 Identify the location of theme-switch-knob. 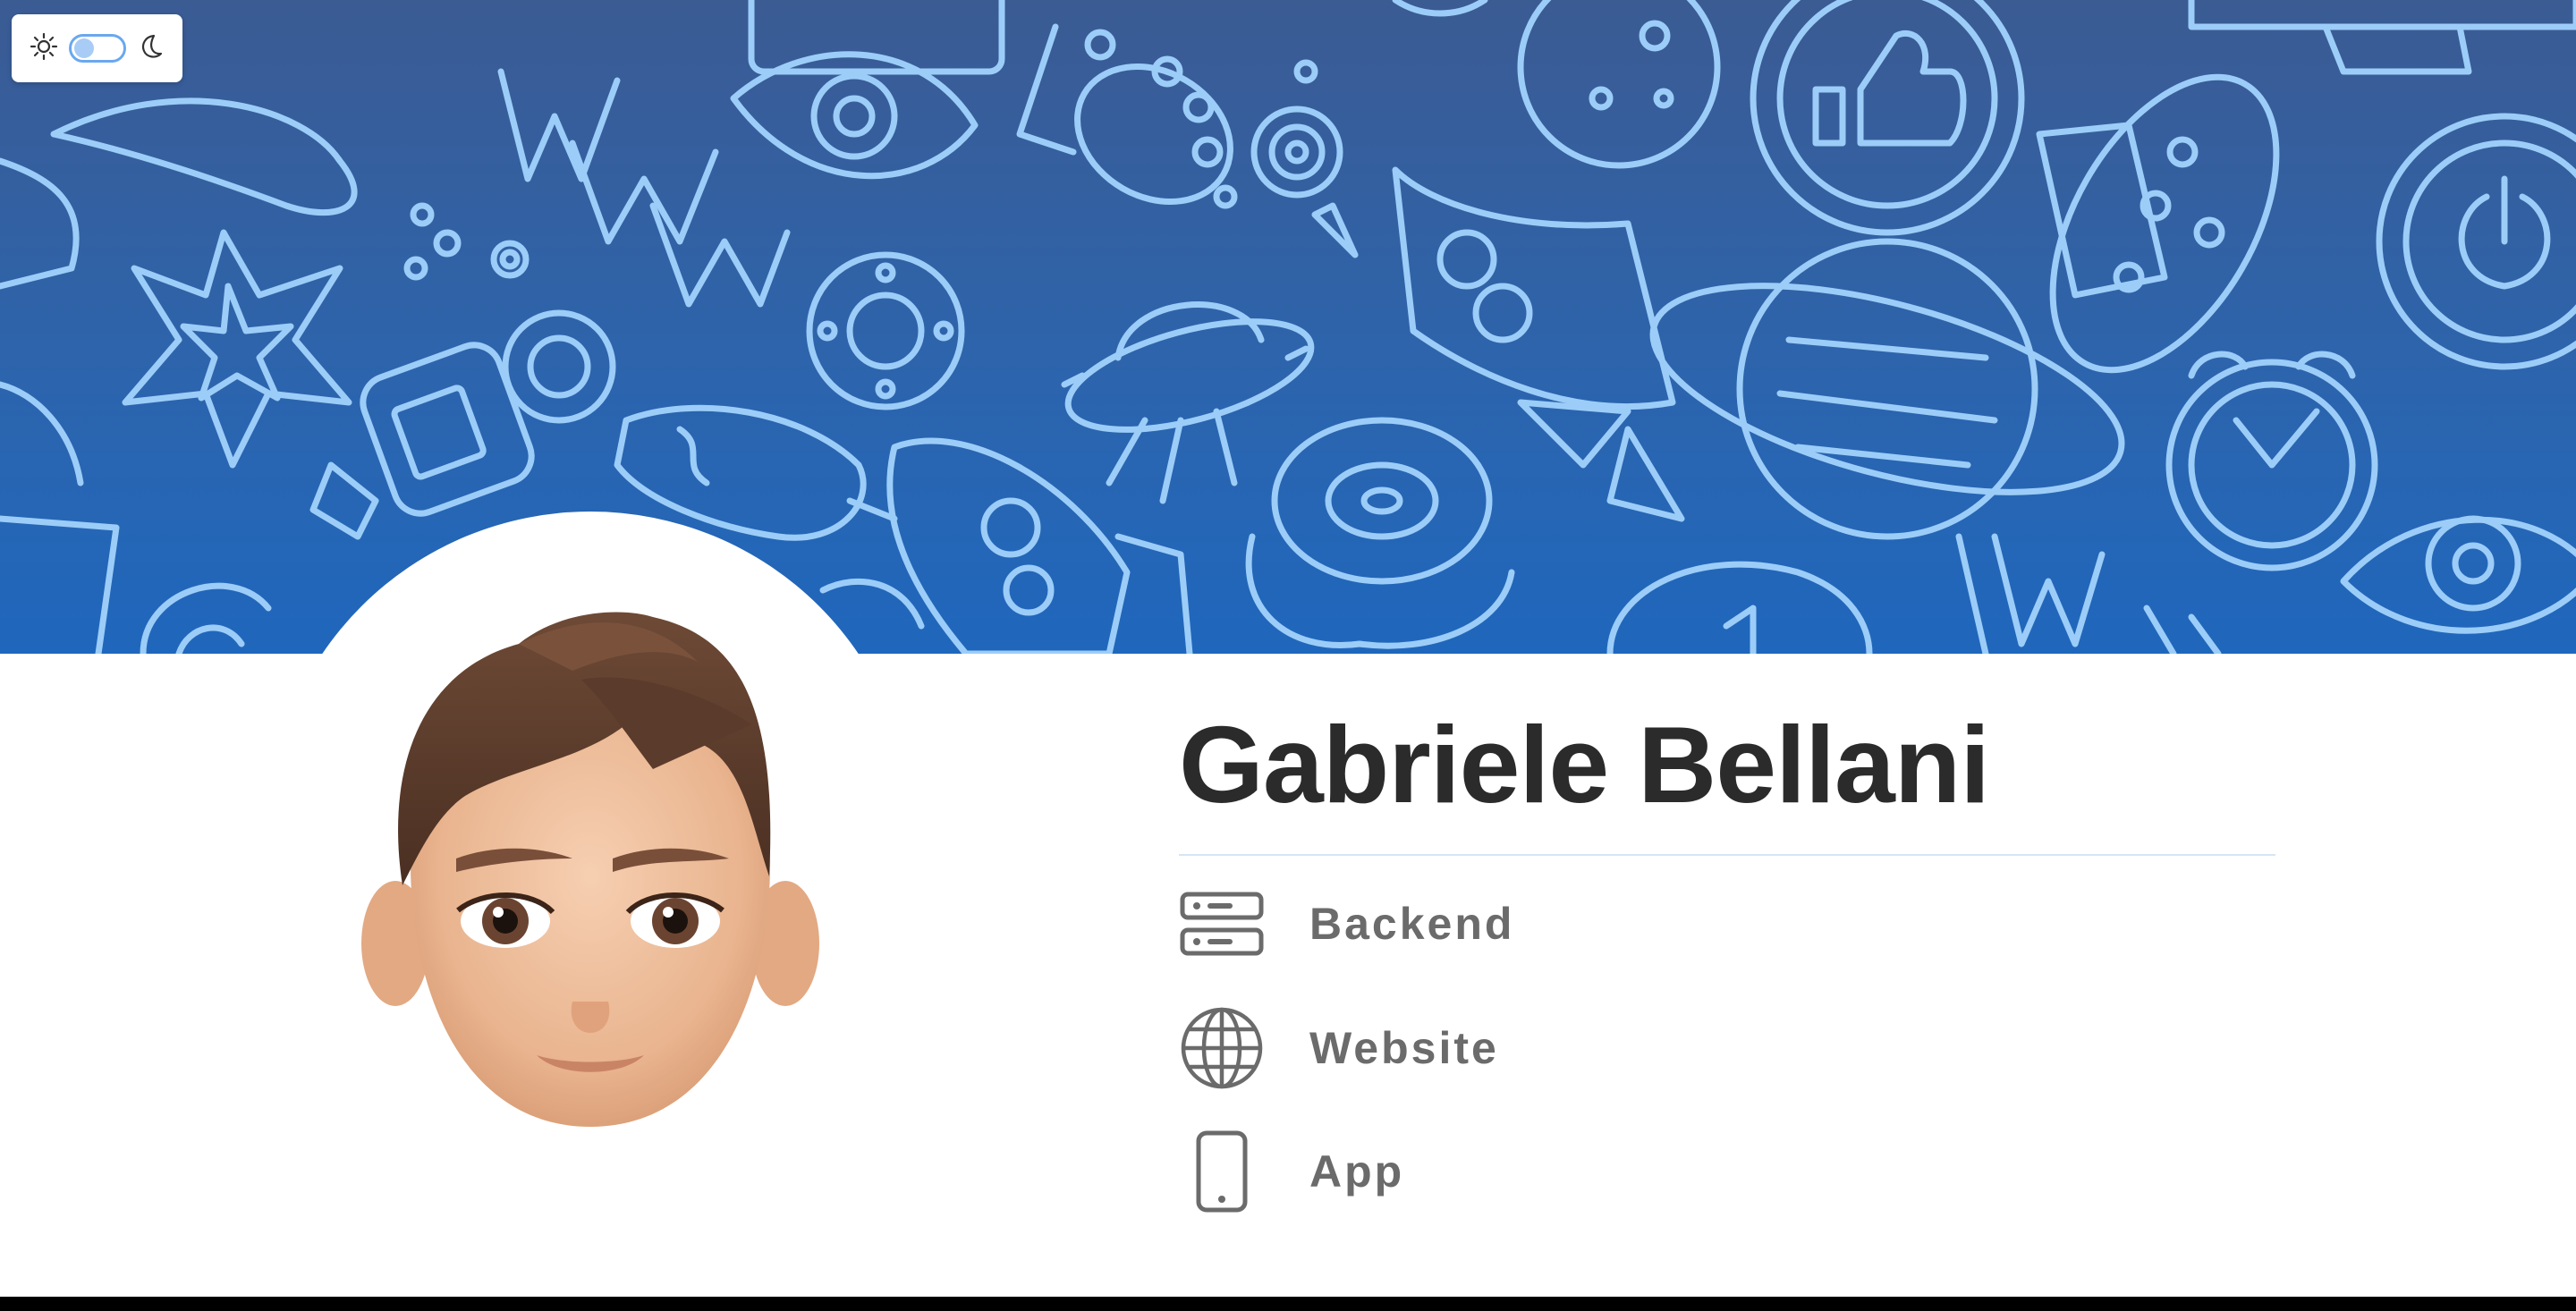
(83, 48).